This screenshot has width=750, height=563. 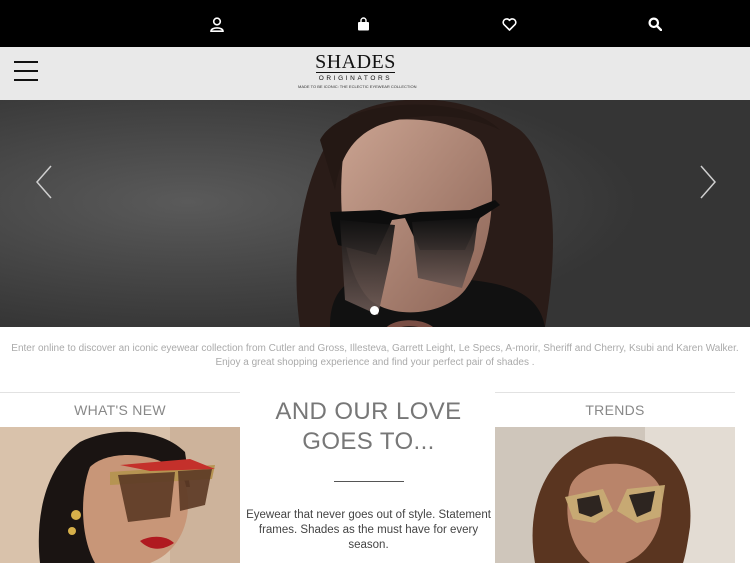 I want to click on heart-icon, so click(x=509, y=24).